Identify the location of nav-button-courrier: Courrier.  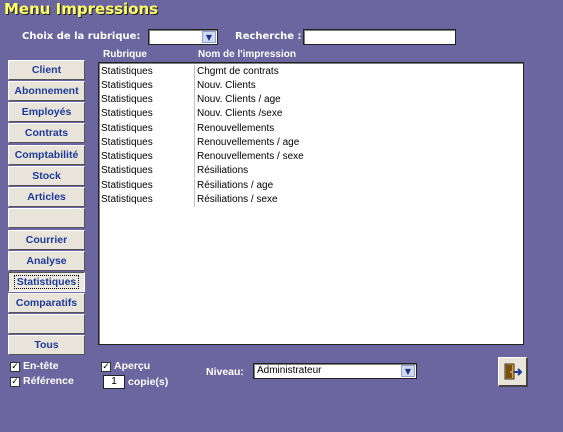
(46, 240).